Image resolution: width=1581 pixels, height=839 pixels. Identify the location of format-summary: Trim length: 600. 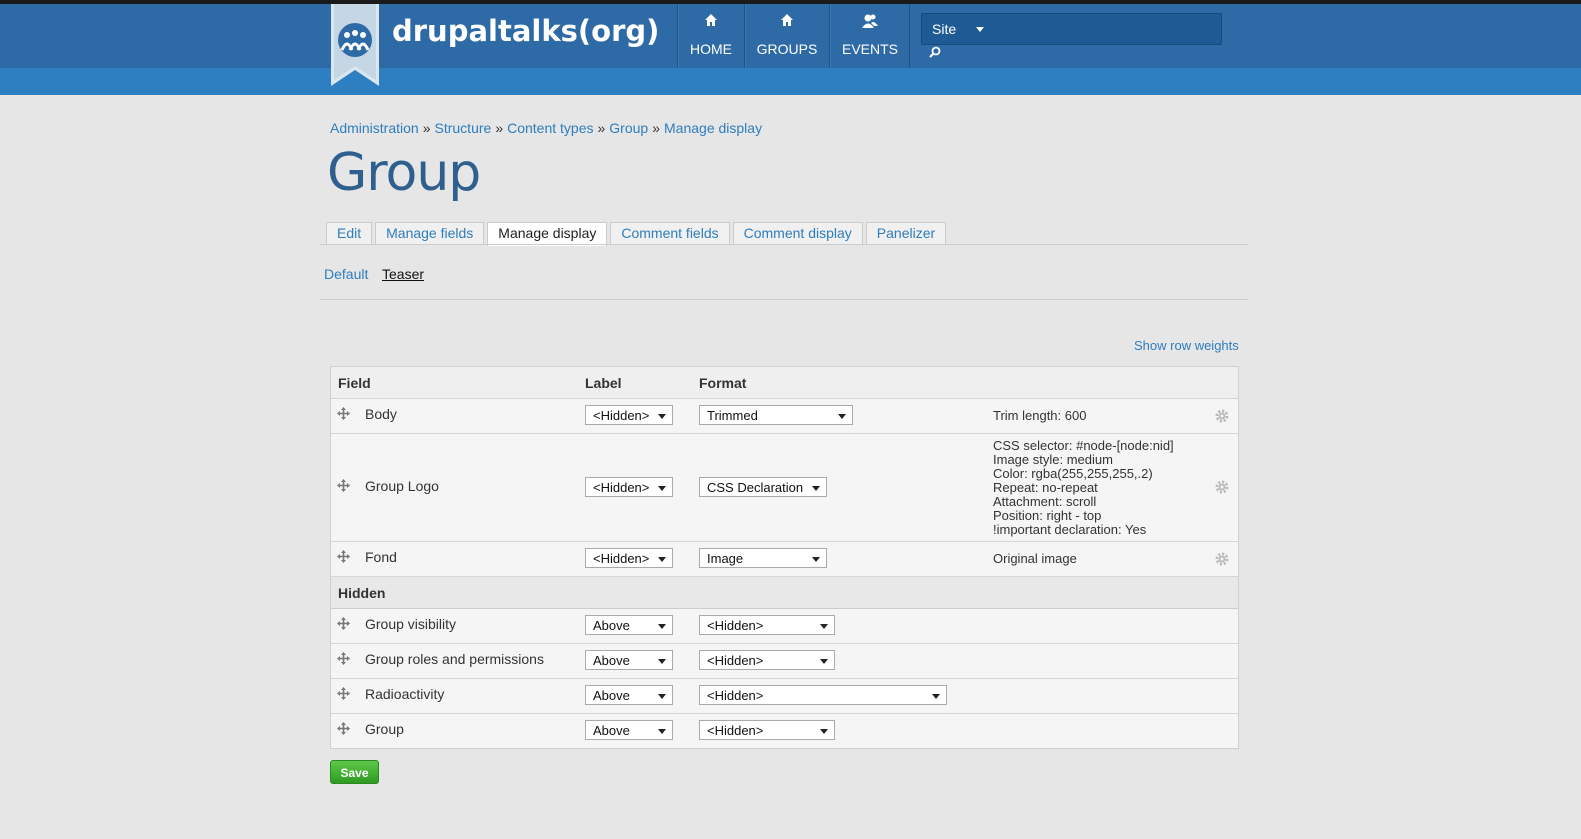
(1039, 416).